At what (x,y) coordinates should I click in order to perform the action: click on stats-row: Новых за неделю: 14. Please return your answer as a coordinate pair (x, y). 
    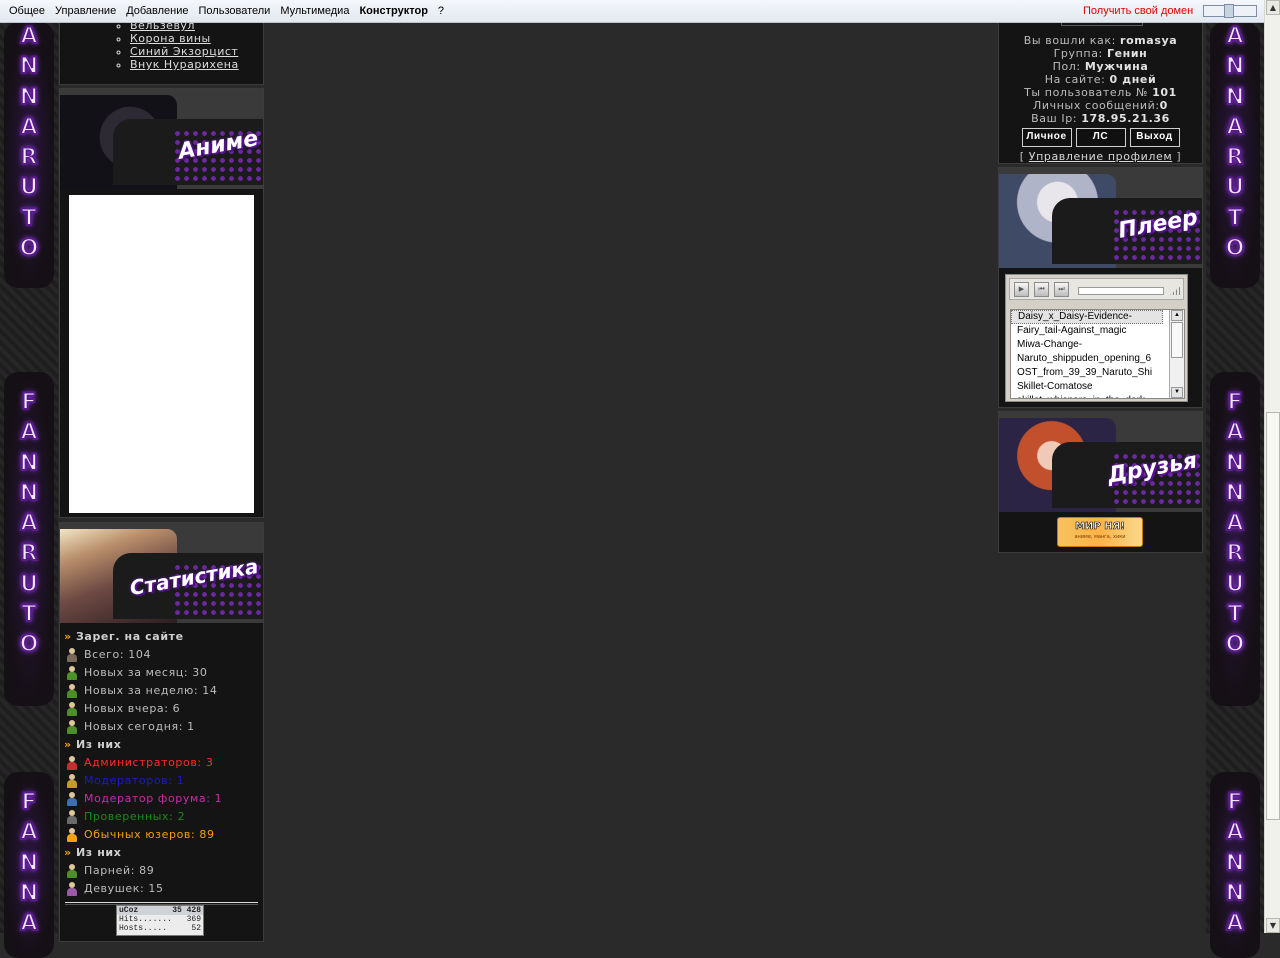
    Looking at the image, I should click on (161, 691).